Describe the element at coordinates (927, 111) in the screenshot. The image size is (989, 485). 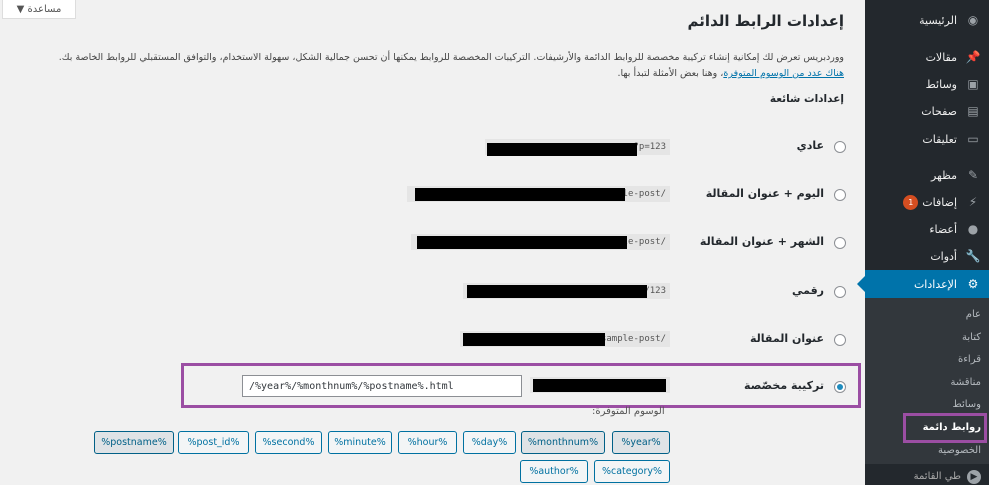
I see `sidebar-item-pages: ▤ صفحات` at that location.